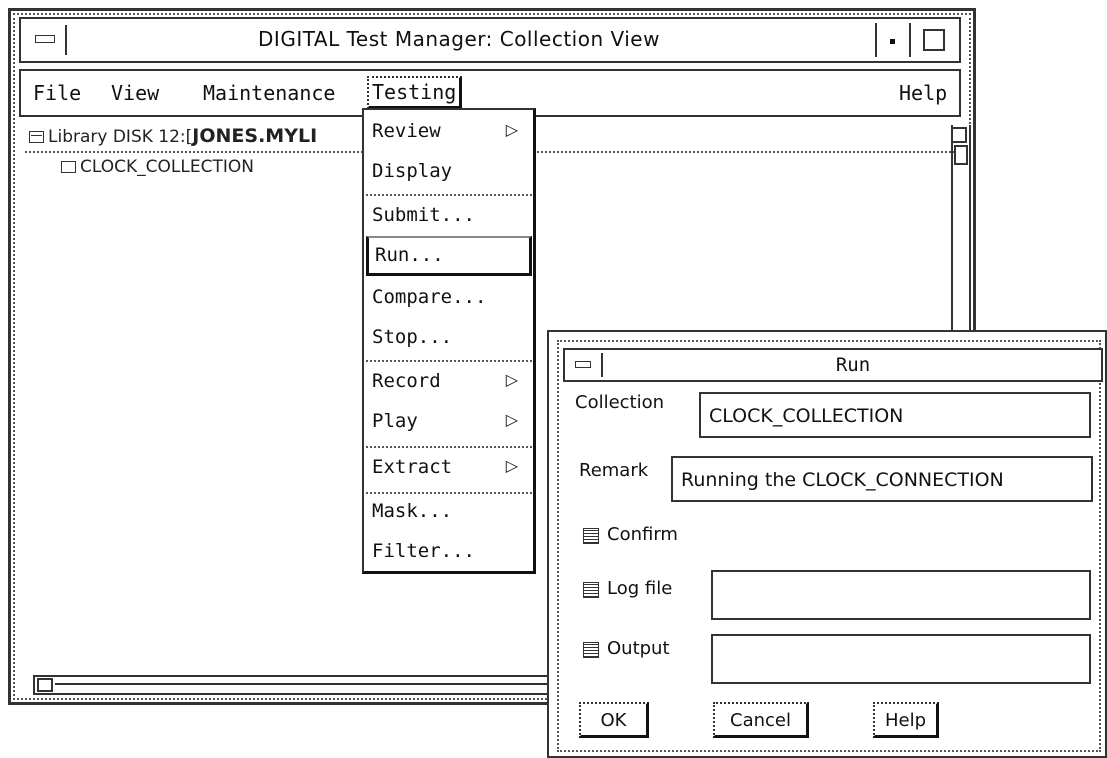 The height and width of the screenshot is (758, 1107). Describe the element at coordinates (406, 381) in the screenshot. I see `menu-item-record-label: Record` at that location.